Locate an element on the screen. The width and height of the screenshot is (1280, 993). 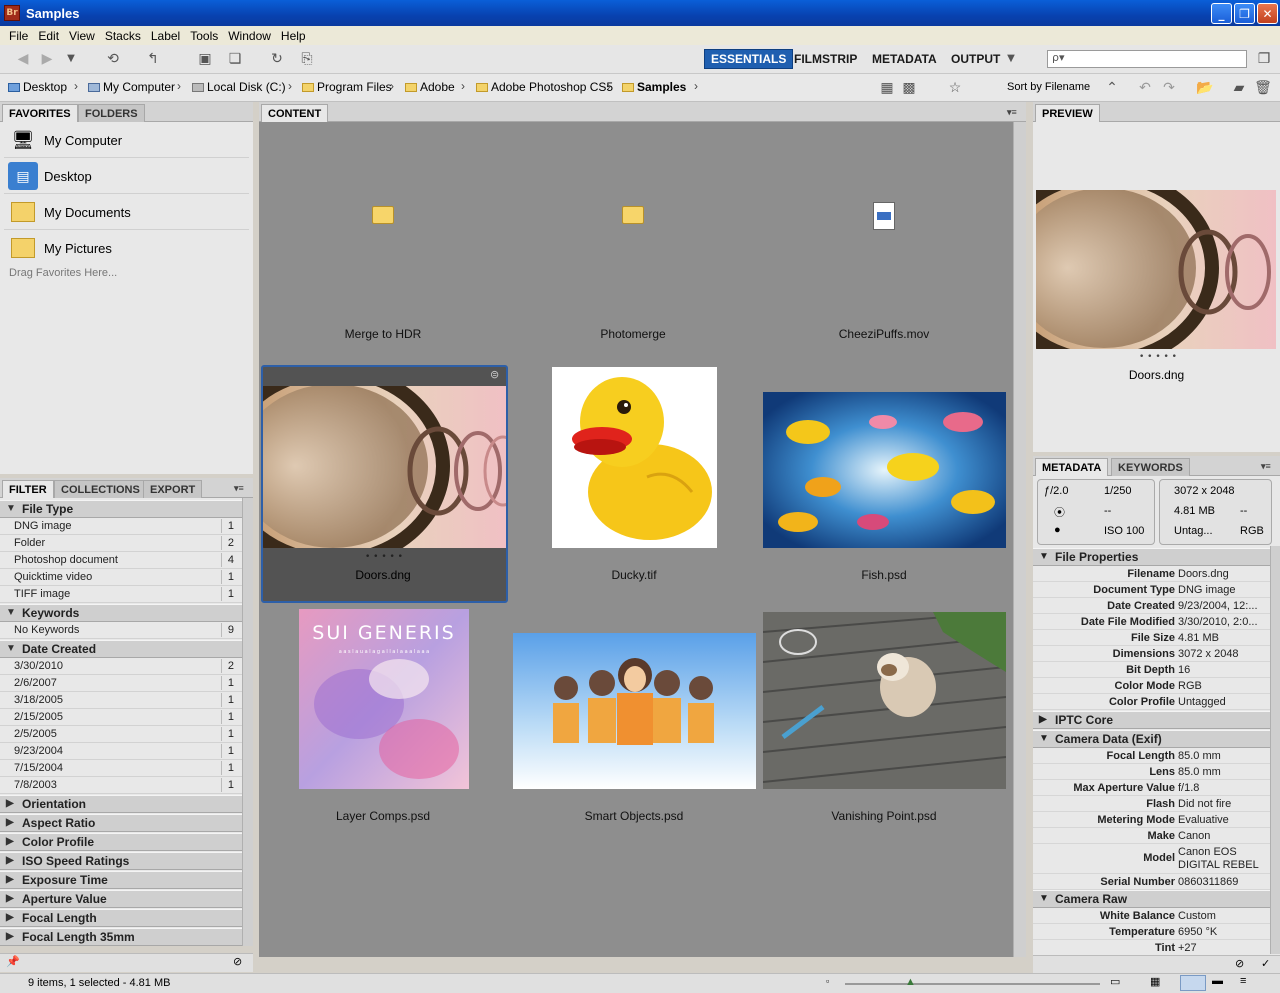
item-caption: Vanishing Point.psd is located at coordinates (884, 816).